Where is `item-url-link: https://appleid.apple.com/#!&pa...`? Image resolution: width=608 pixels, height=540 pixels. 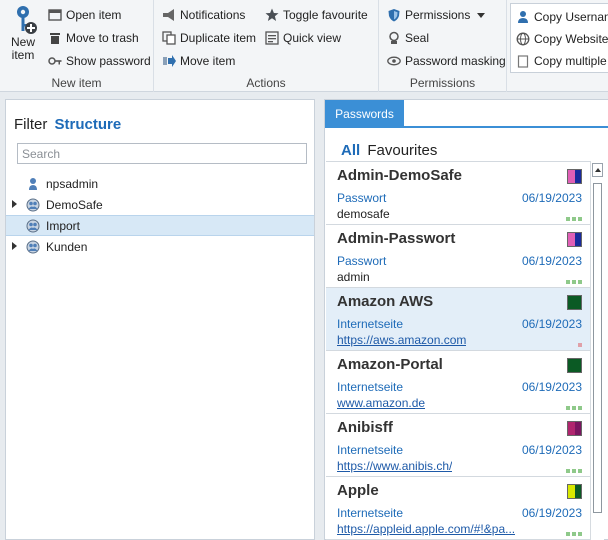 item-url-link: https://appleid.apple.com/#!&pa... is located at coordinates (426, 529).